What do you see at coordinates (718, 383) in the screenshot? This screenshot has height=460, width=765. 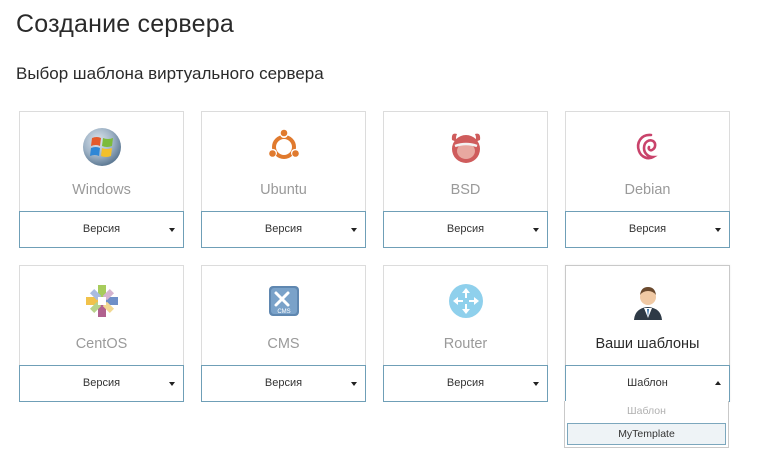 I see `caret-up-icon` at bounding box center [718, 383].